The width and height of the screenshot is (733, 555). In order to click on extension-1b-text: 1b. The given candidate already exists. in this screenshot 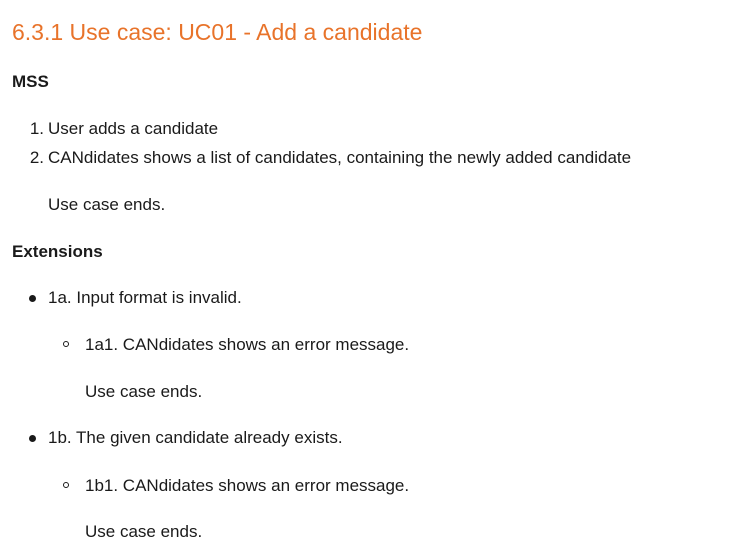, I will do `click(195, 437)`.